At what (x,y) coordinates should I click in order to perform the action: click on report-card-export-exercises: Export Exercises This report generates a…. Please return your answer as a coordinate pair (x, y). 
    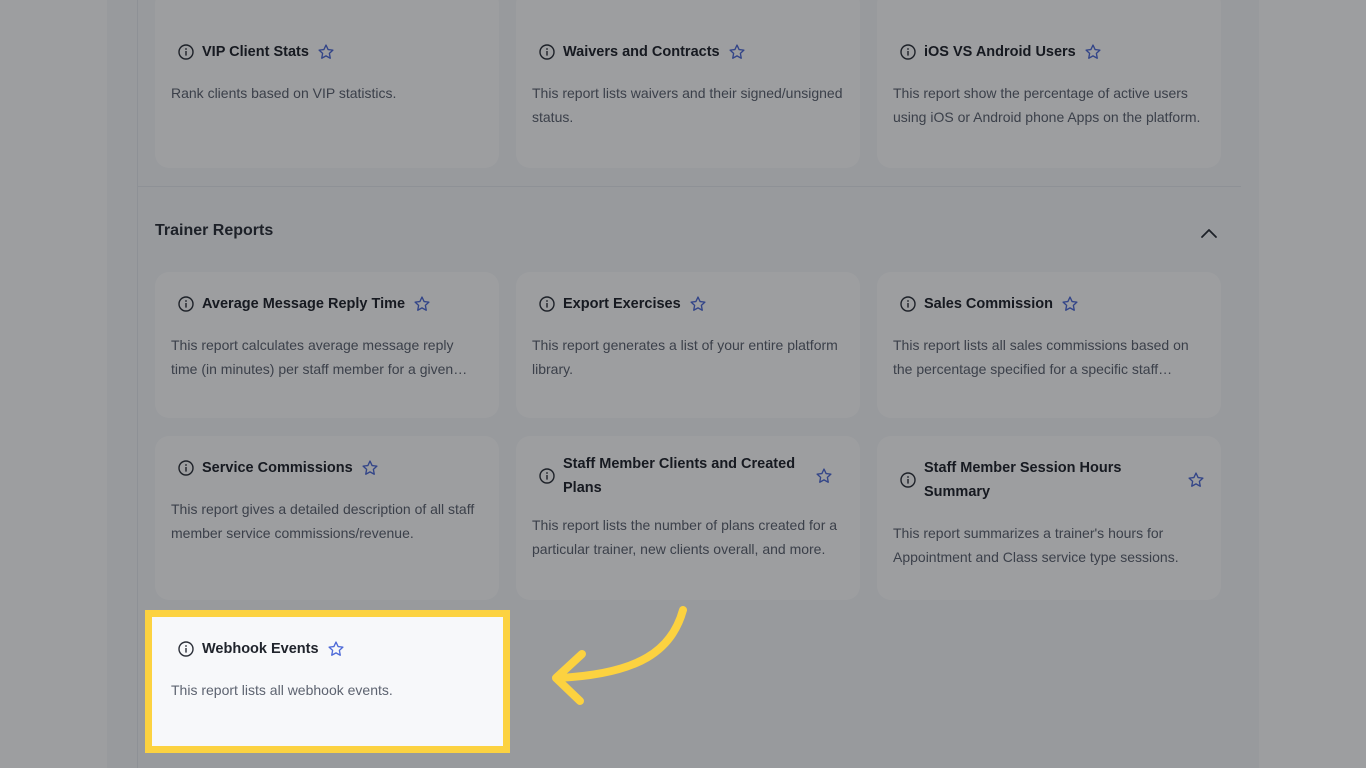
    Looking at the image, I should click on (688, 345).